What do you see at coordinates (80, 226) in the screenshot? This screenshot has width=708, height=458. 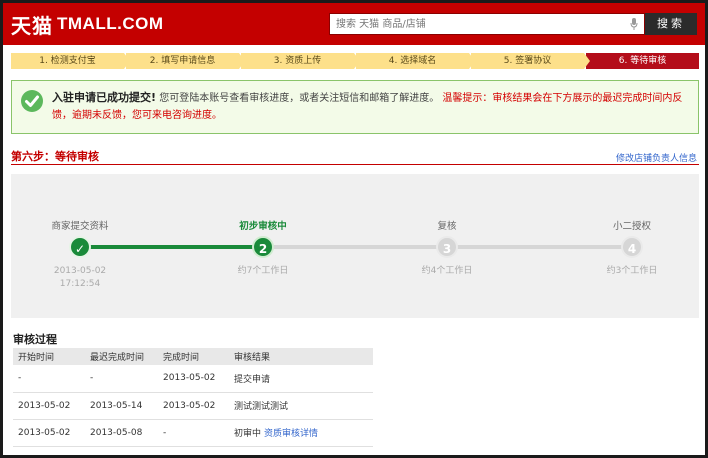 I see `progress-label: 商家提交资料` at bounding box center [80, 226].